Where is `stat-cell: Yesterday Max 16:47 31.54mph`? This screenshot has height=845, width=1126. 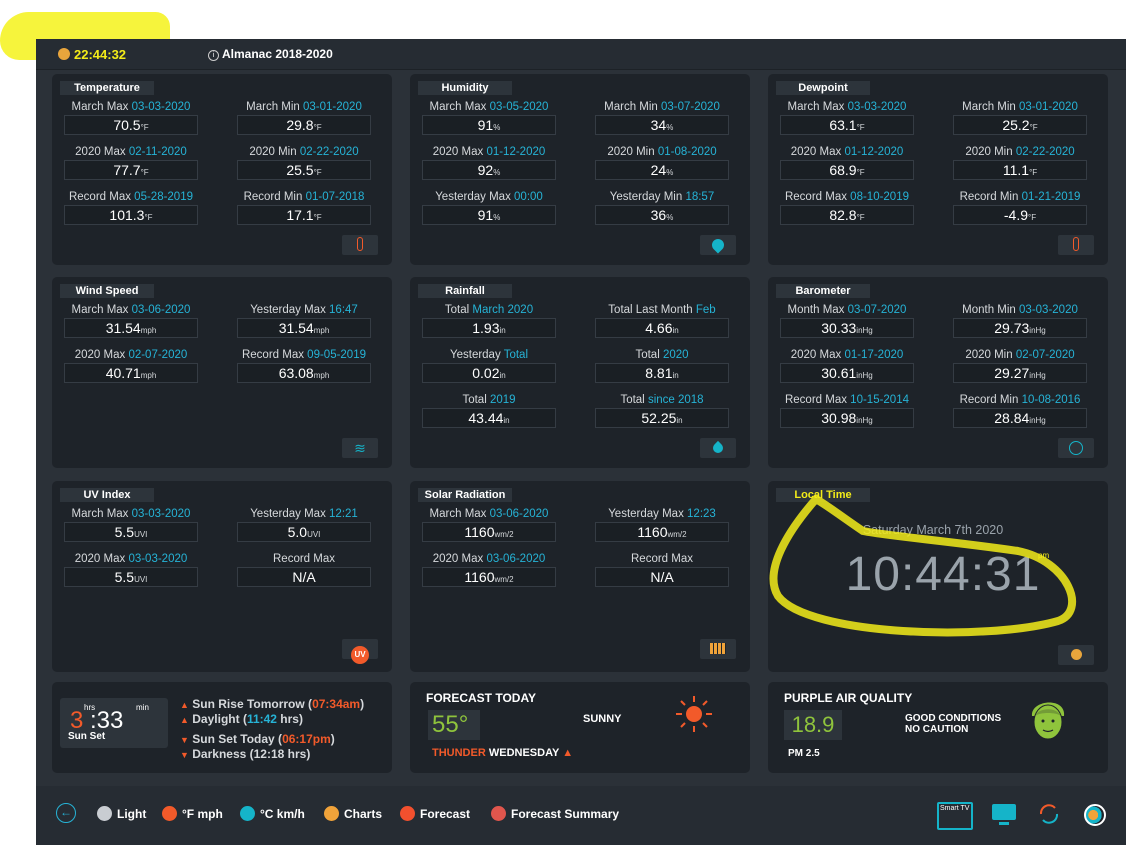
stat-cell: Yesterday Max 16:47 31.54mph is located at coordinates (304, 321).